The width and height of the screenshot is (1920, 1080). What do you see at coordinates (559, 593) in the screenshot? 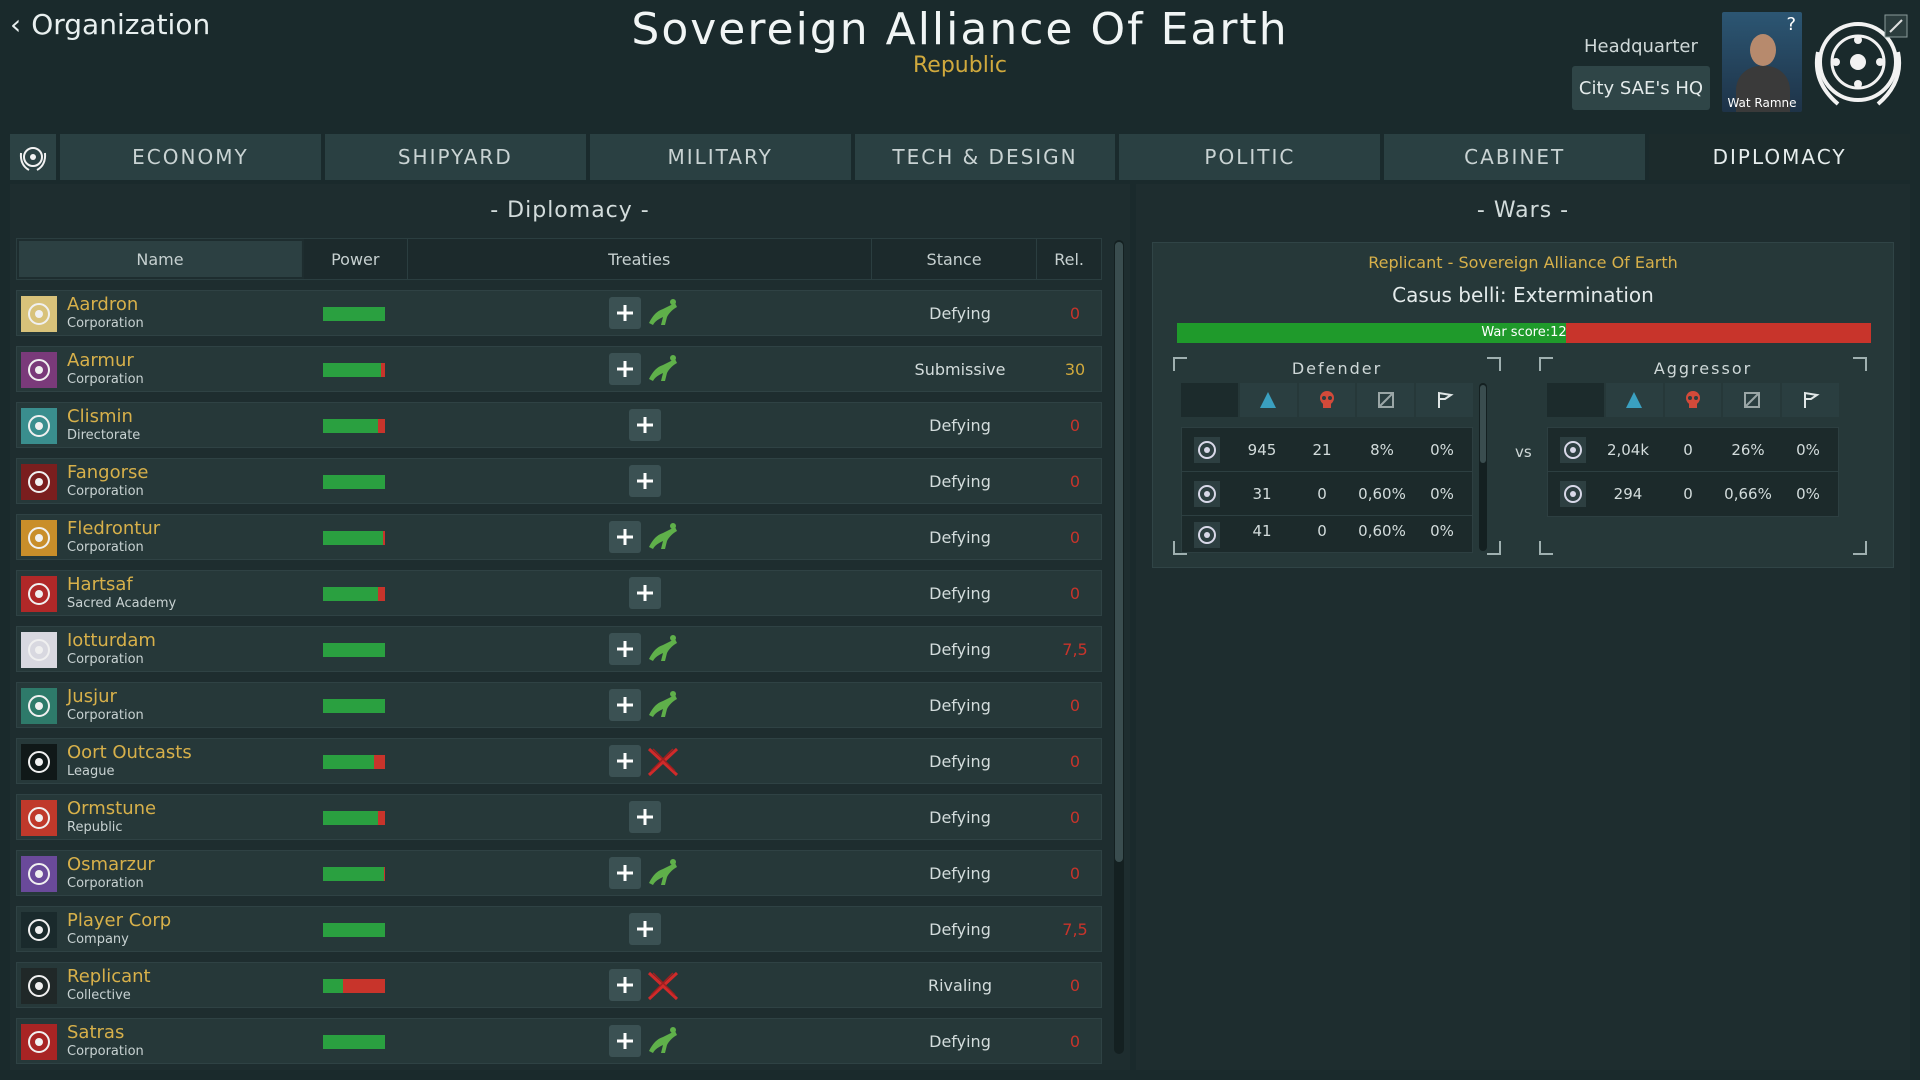
I see `faction-row: Hartsaf Sacred Academy Defying 0` at bounding box center [559, 593].